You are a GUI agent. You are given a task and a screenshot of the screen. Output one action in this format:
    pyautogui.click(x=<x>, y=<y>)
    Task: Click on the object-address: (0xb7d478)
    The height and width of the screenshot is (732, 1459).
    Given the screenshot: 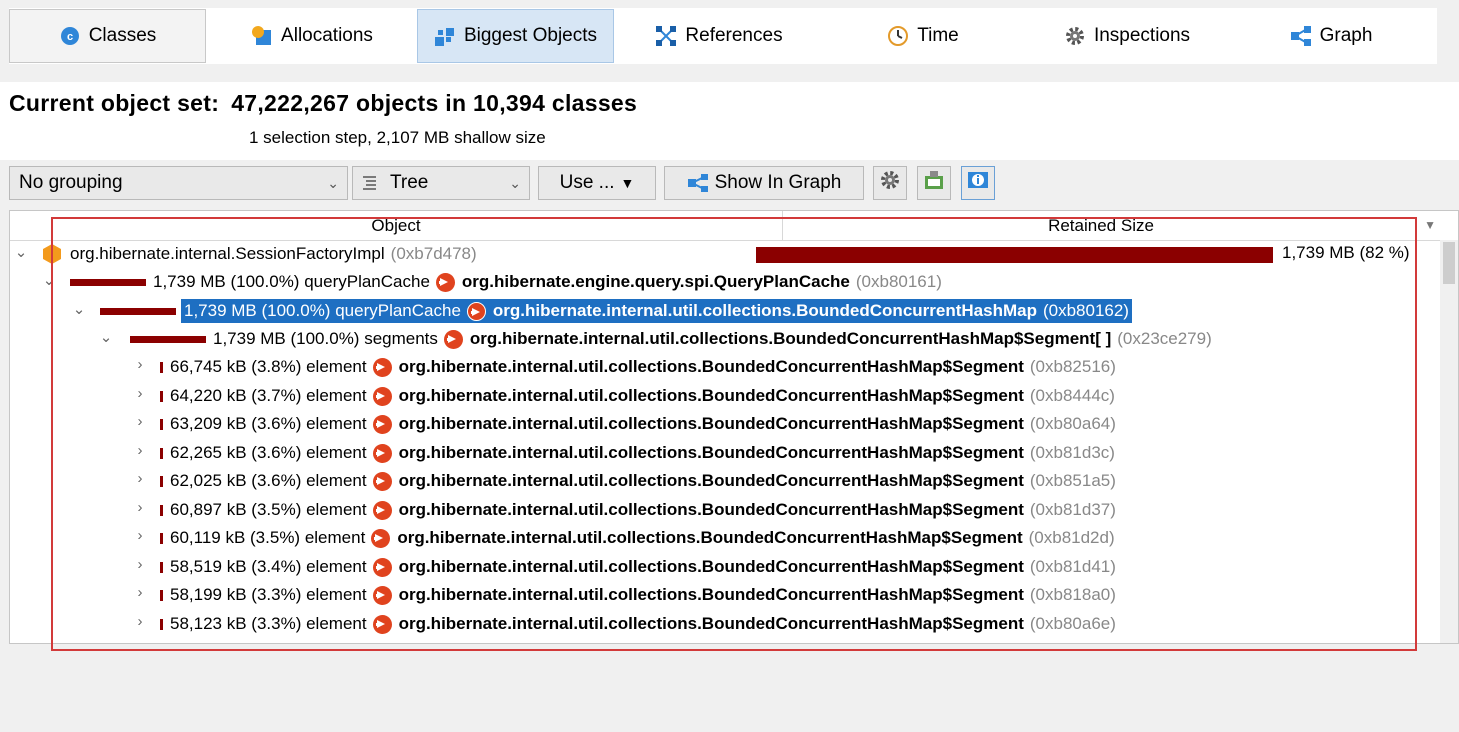 What is the action you would take?
    pyautogui.click(x=433, y=253)
    